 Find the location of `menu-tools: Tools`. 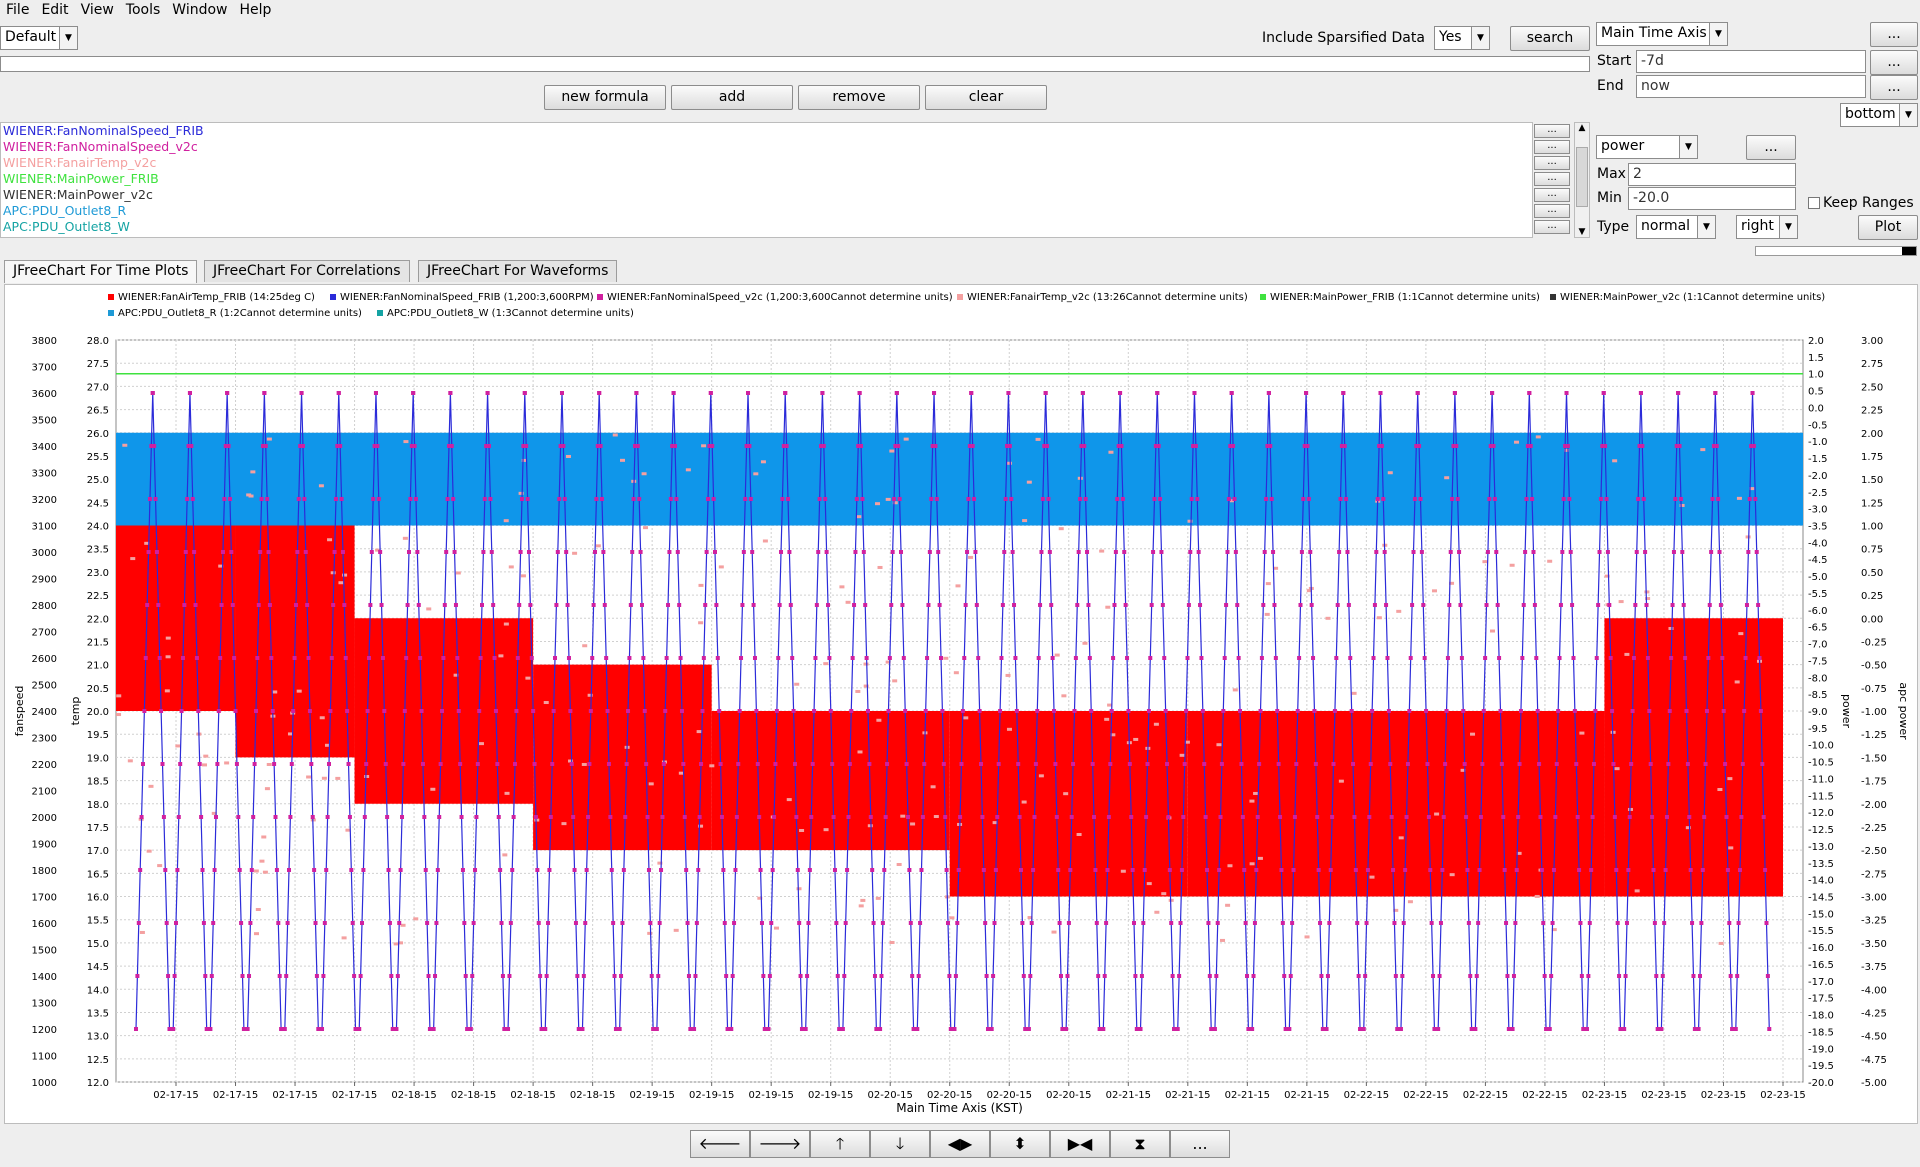

menu-tools: Tools is located at coordinates (143, 10).